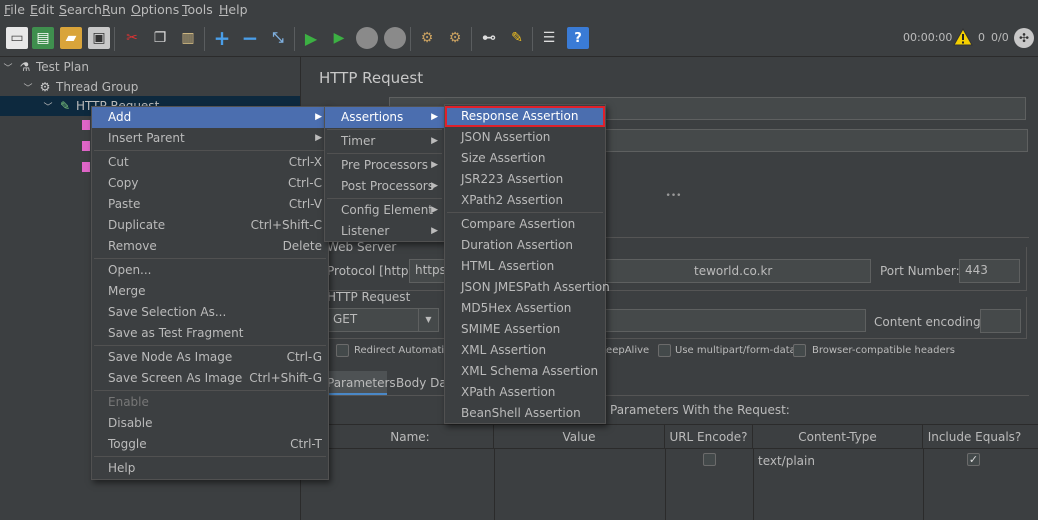 The width and height of the screenshot is (1038, 520). What do you see at coordinates (86, 146) in the screenshot?
I see `assertion-node-icon` at bounding box center [86, 146].